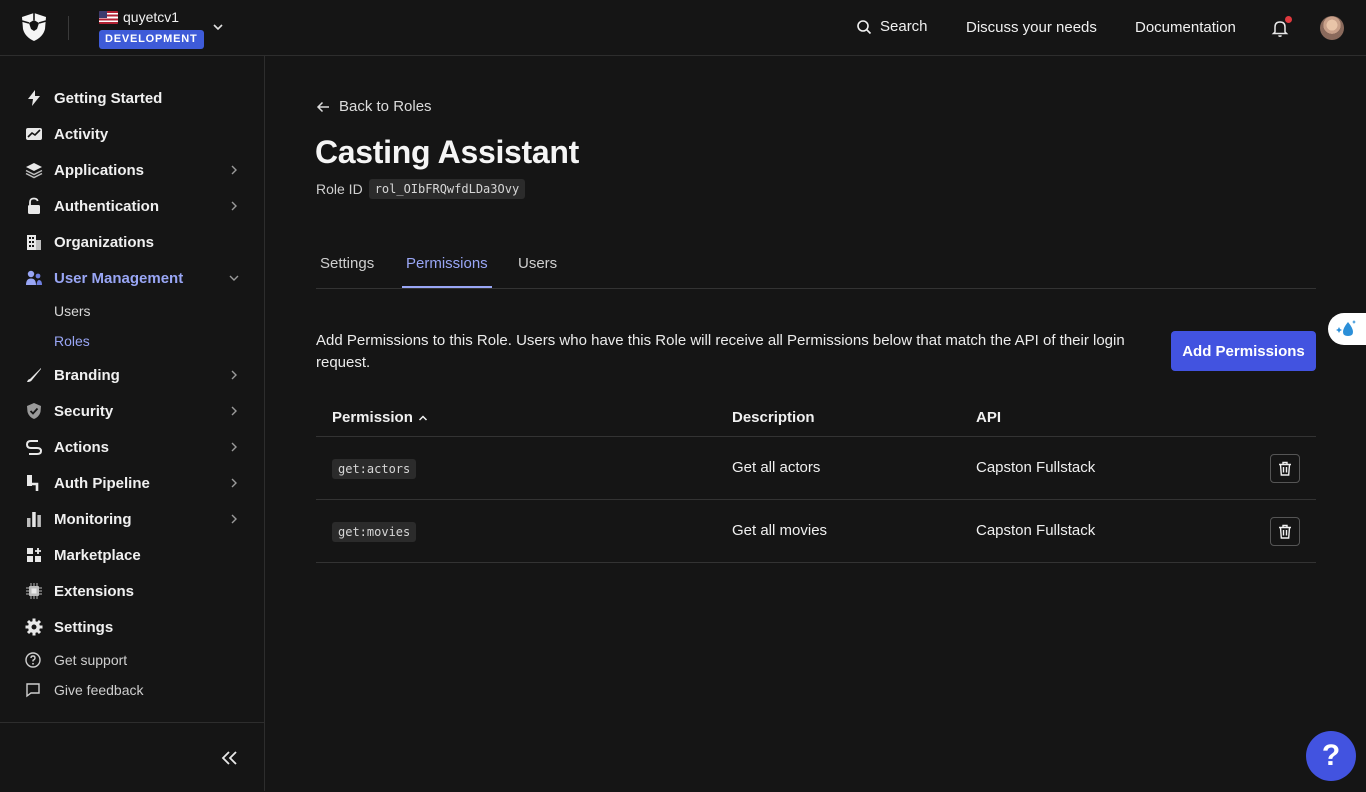 The width and height of the screenshot is (1366, 792). What do you see at coordinates (1331, 756) in the screenshot?
I see `help-button: ?` at bounding box center [1331, 756].